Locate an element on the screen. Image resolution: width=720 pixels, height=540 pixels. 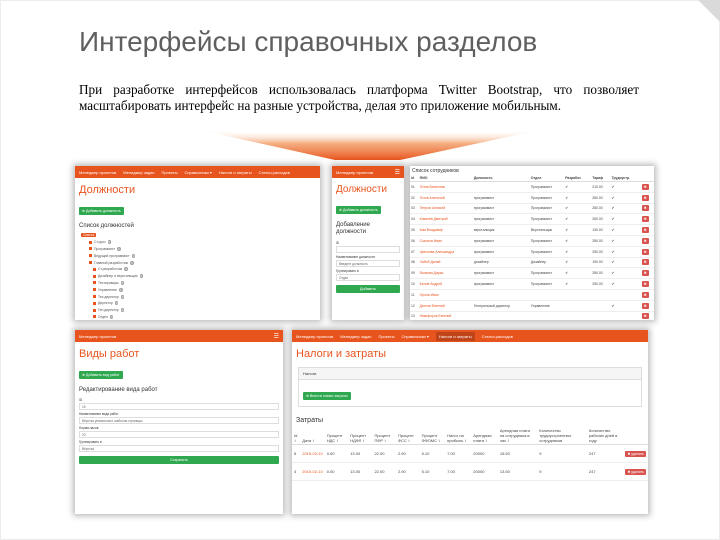
cell-del: ✖ is located at coordinates (647, 198).